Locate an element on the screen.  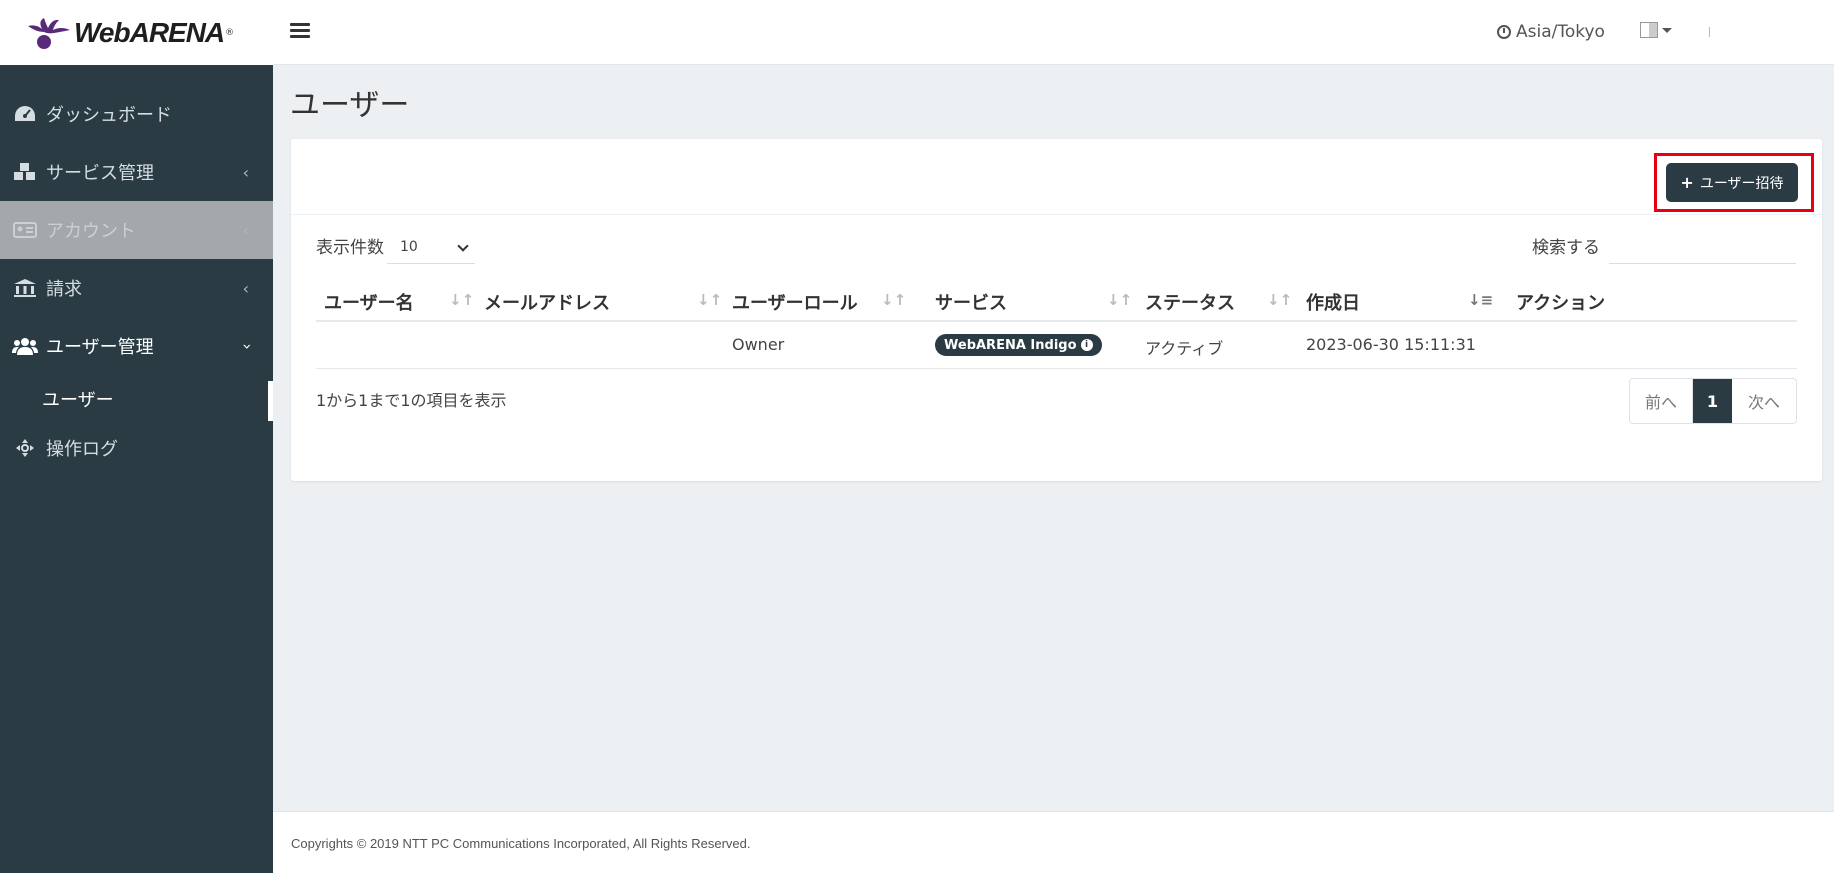
language-dropdown is located at coordinates (1656, 30).